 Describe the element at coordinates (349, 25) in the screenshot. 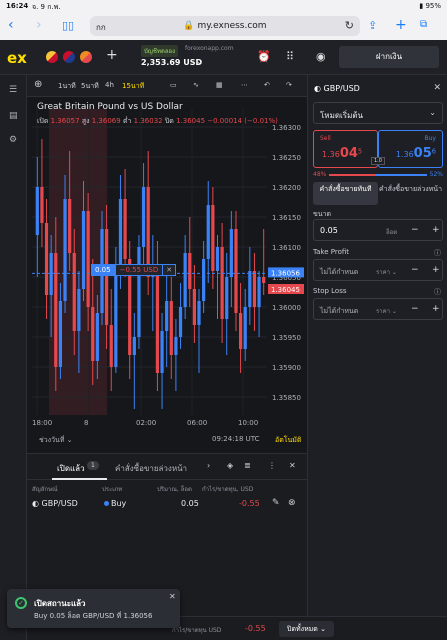

I see `reload-icon: ↻` at that location.